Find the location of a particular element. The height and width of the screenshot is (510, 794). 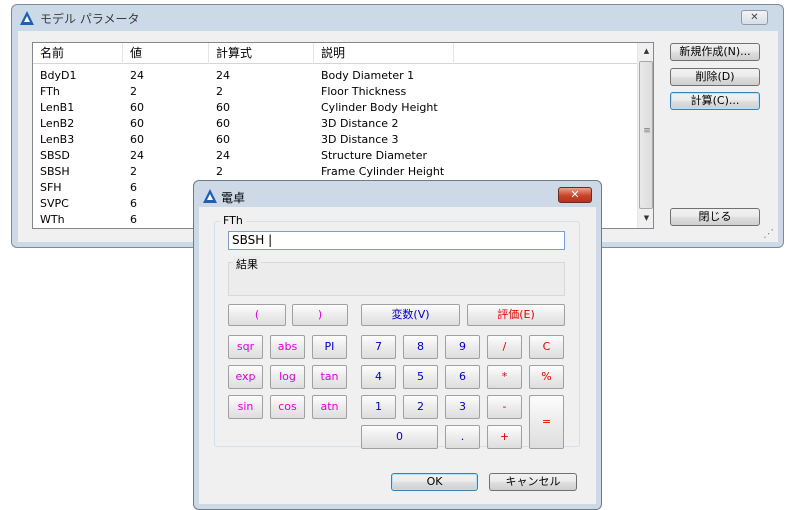

key-percent: % is located at coordinates (546, 377).